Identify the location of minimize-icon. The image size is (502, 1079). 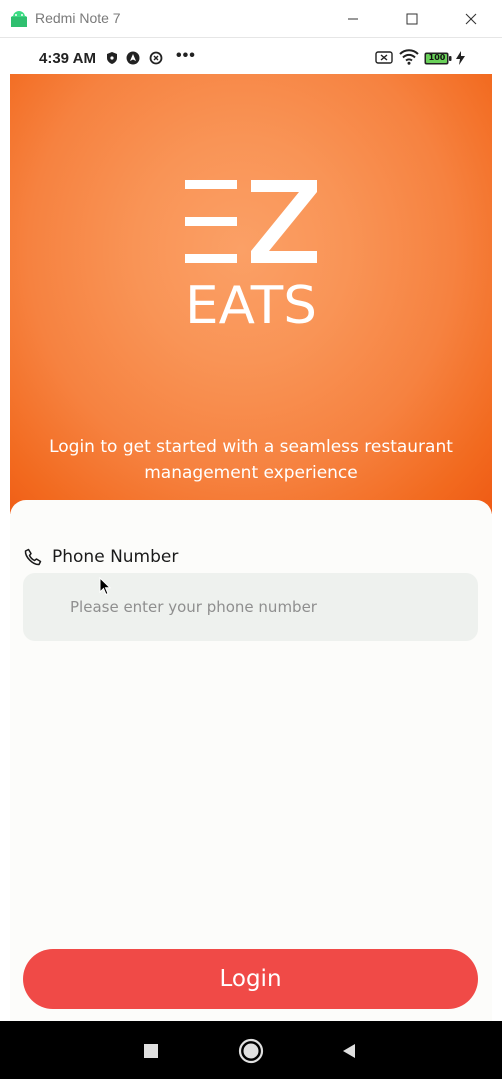
(353, 19).